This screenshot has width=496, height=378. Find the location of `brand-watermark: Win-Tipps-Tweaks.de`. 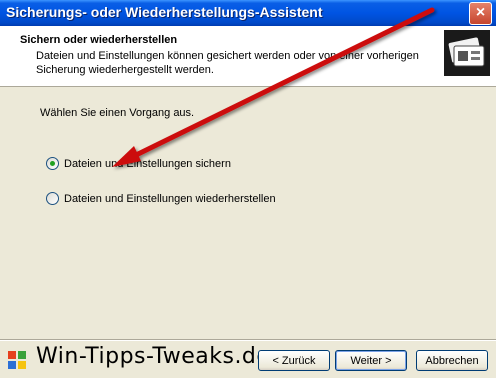

brand-watermark: Win-Tipps-Tweaks.de is located at coordinates (153, 356).